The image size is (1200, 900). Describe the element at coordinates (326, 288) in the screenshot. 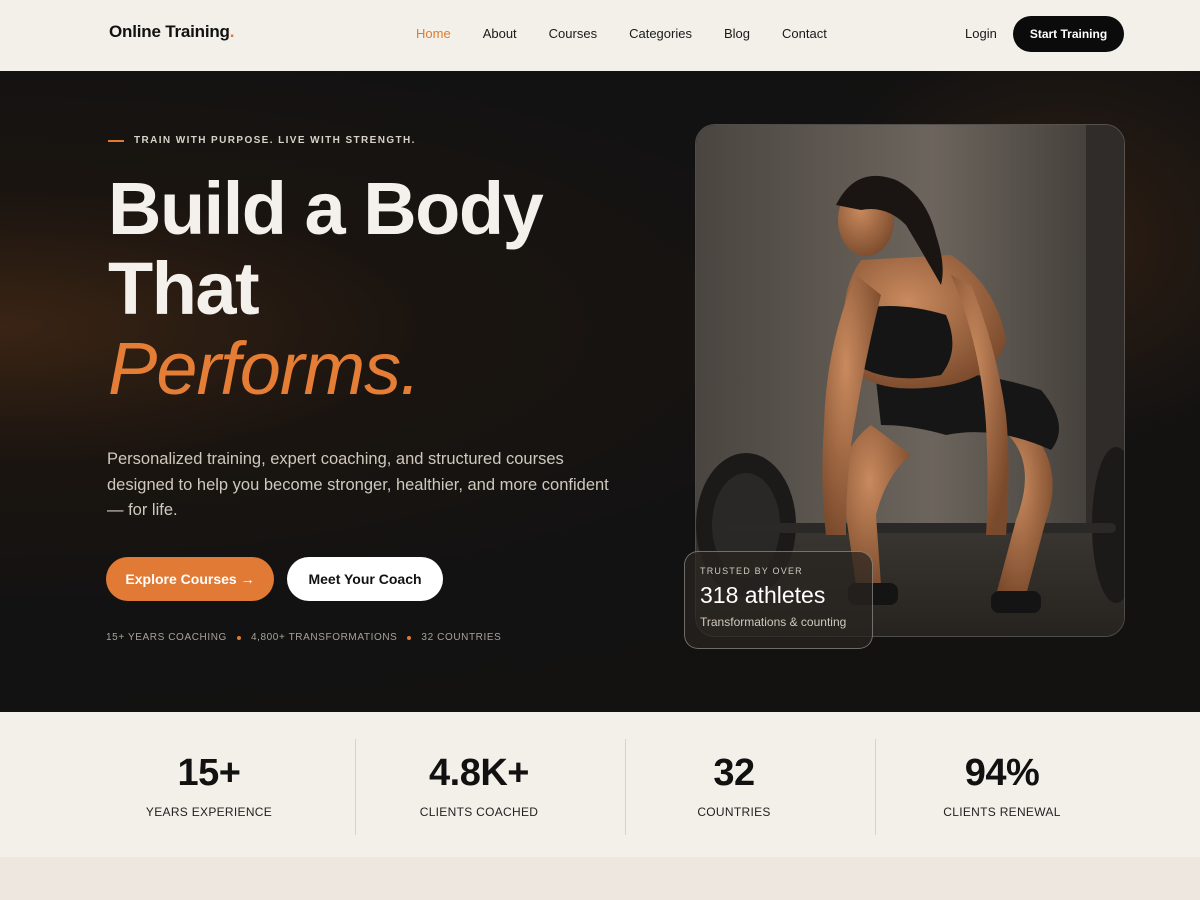

I see `hero-headline: Build a Body That Performs.` at that location.